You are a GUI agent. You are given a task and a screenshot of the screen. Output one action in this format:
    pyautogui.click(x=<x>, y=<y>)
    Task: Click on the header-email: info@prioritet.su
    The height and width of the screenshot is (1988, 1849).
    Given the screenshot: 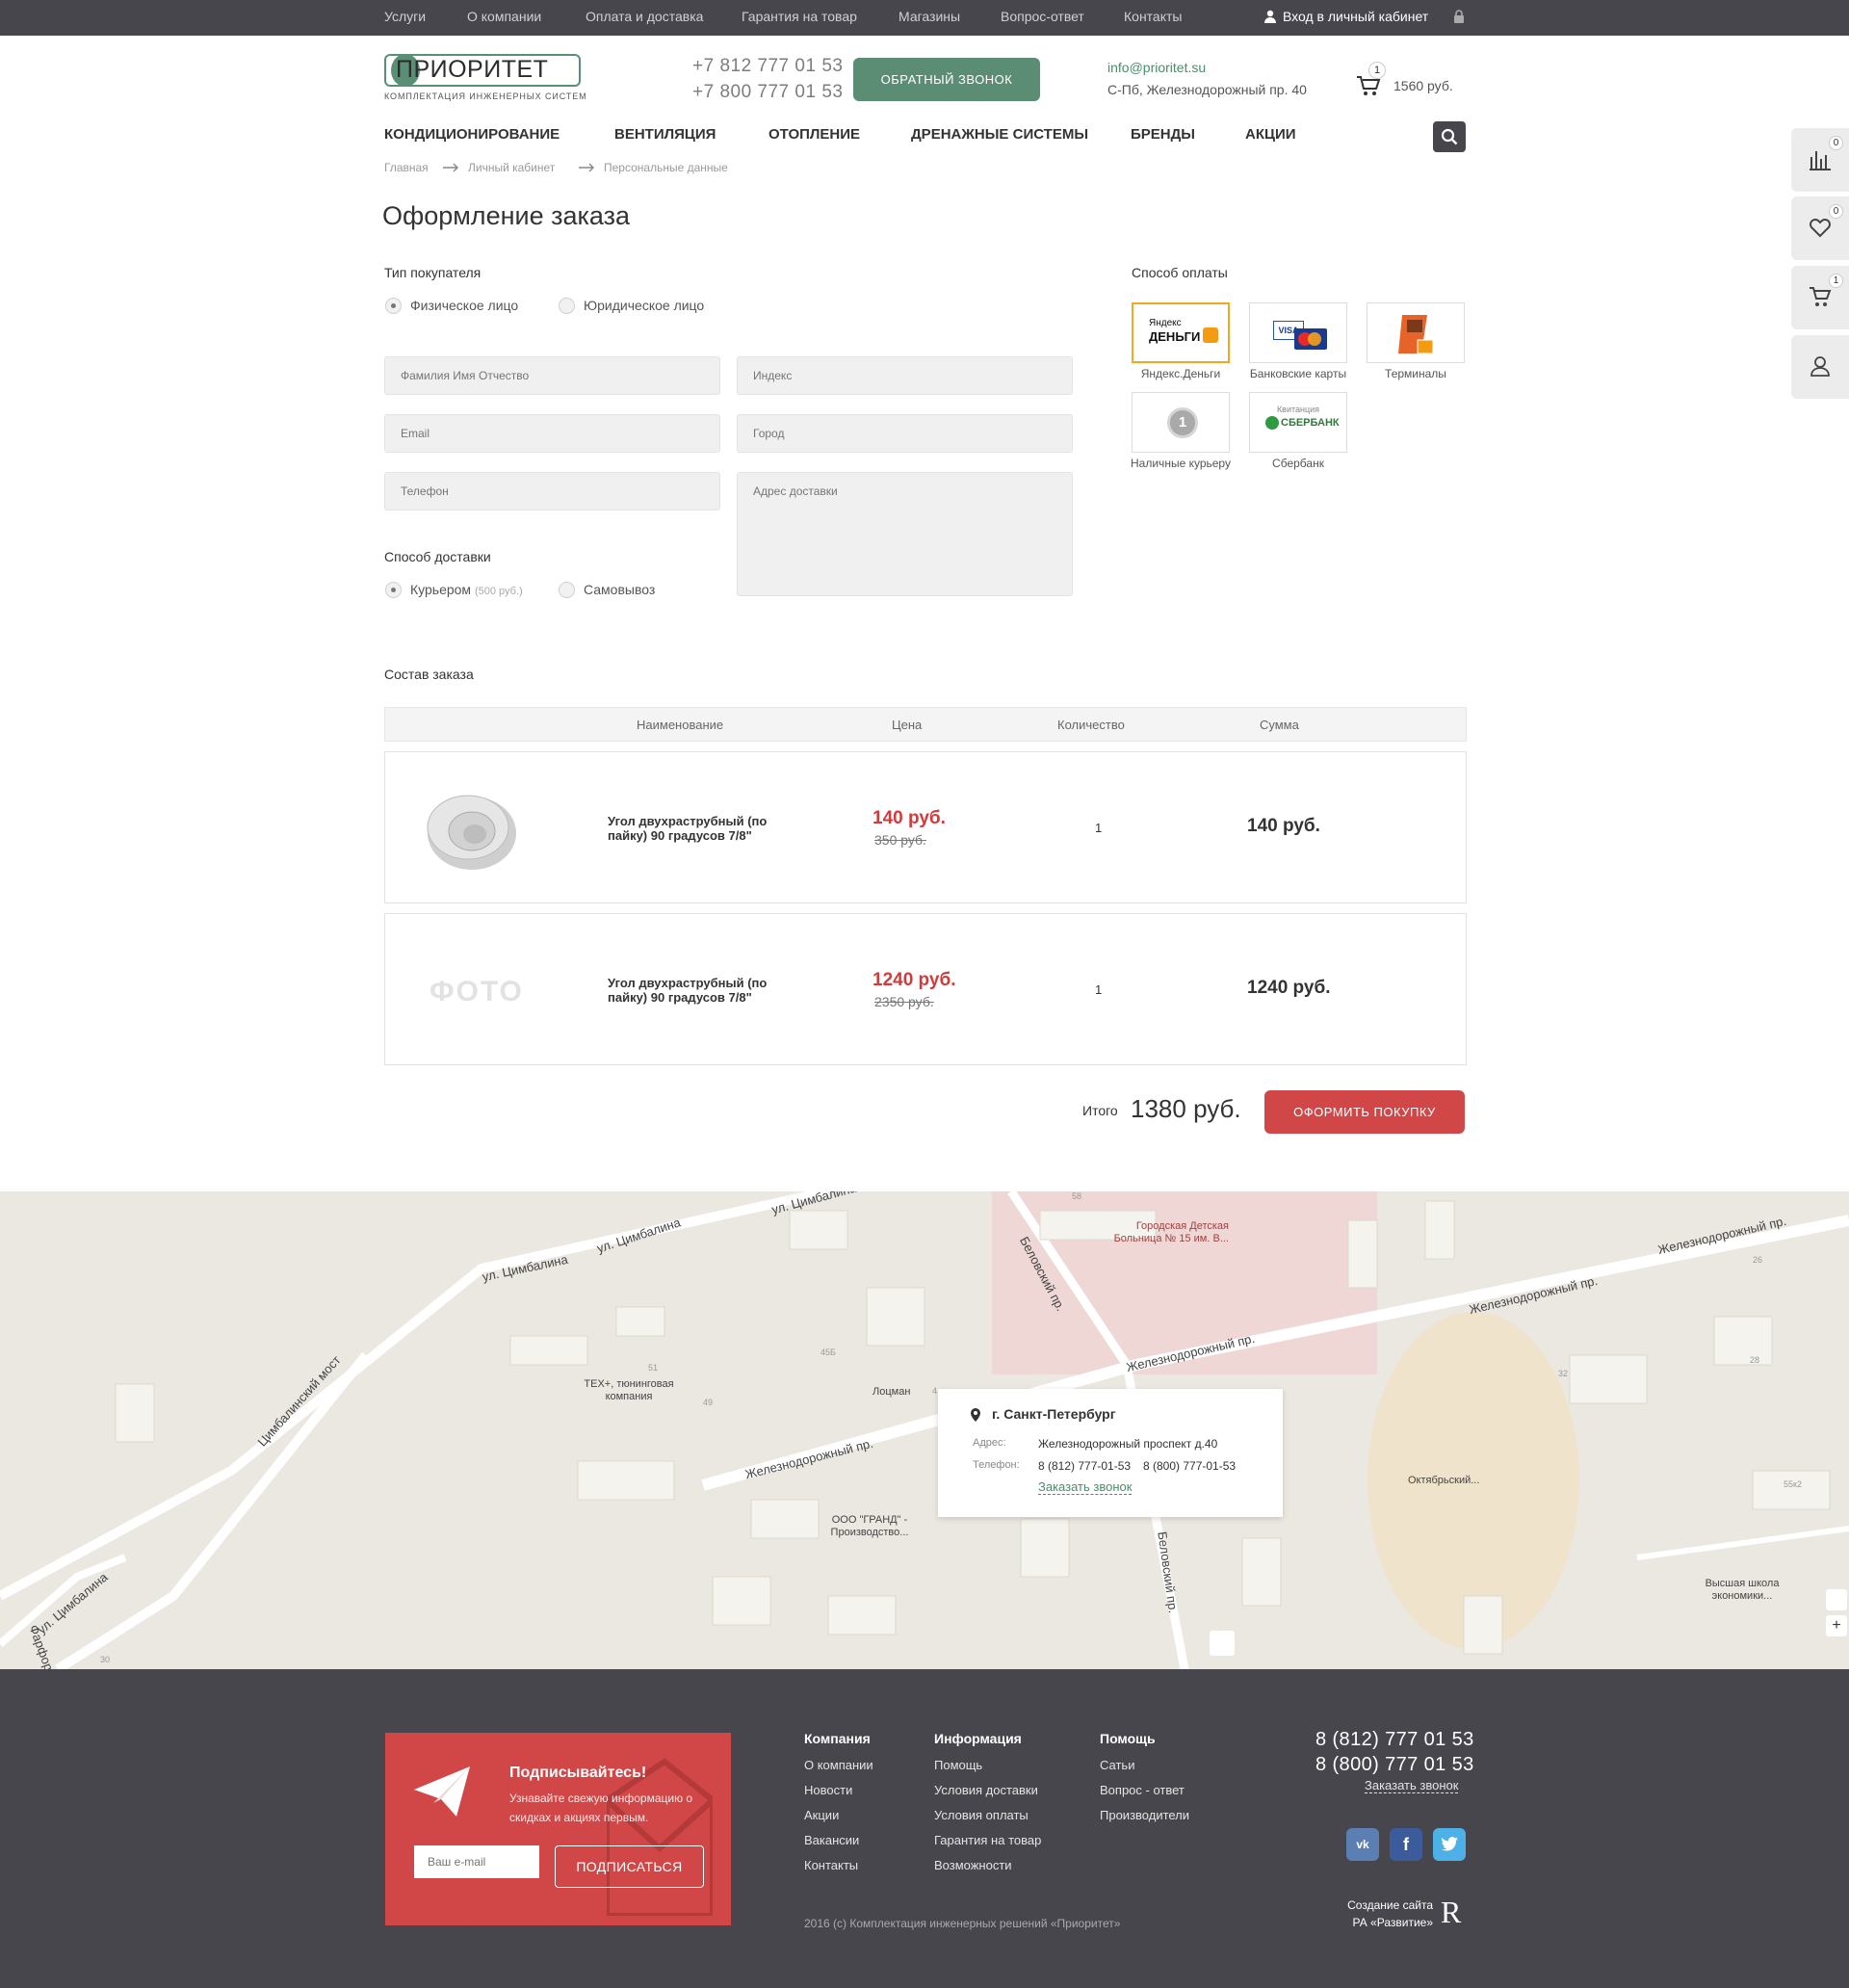 What is the action you would take?
    pyautogui.click(x=1156, y=67)
    